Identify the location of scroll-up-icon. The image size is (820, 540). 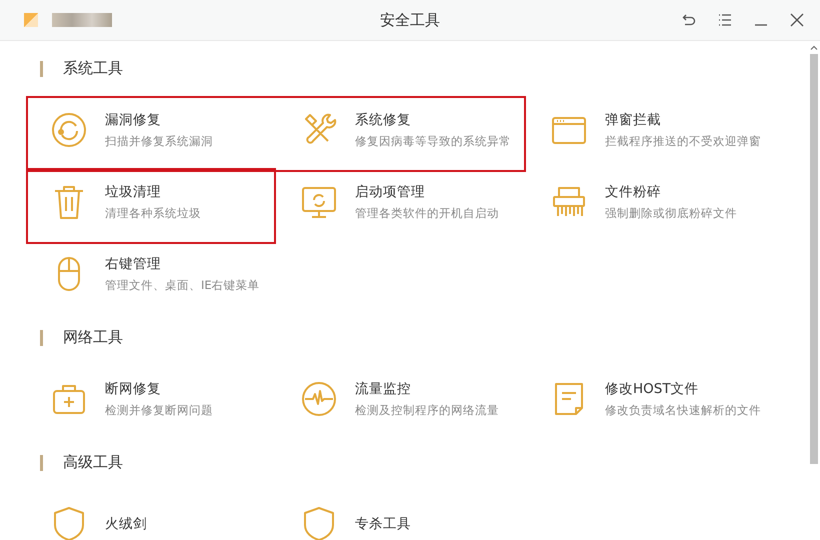
(814, 47).